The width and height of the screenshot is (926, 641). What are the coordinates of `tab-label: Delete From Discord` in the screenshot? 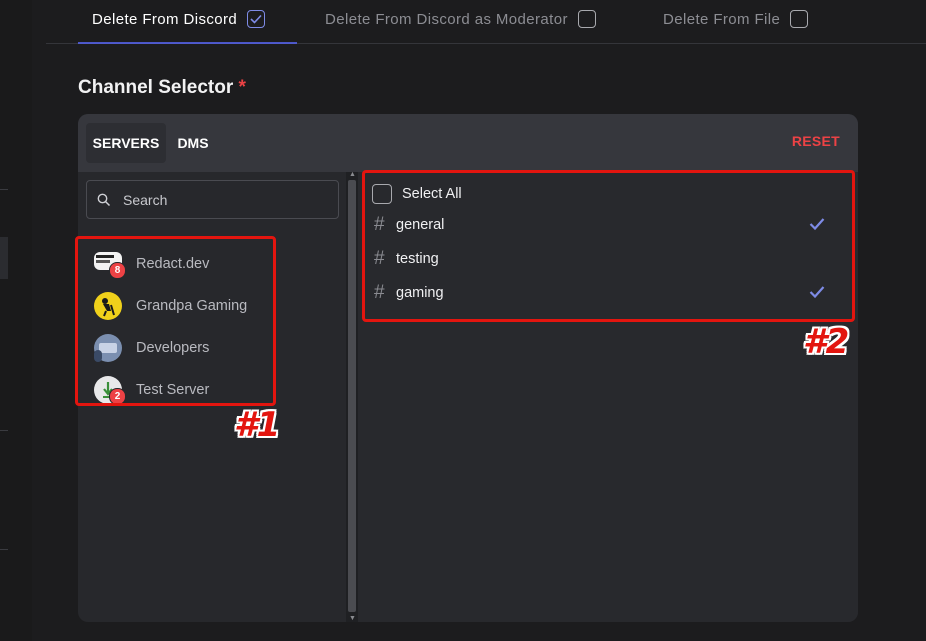 It's located at (165, 19).